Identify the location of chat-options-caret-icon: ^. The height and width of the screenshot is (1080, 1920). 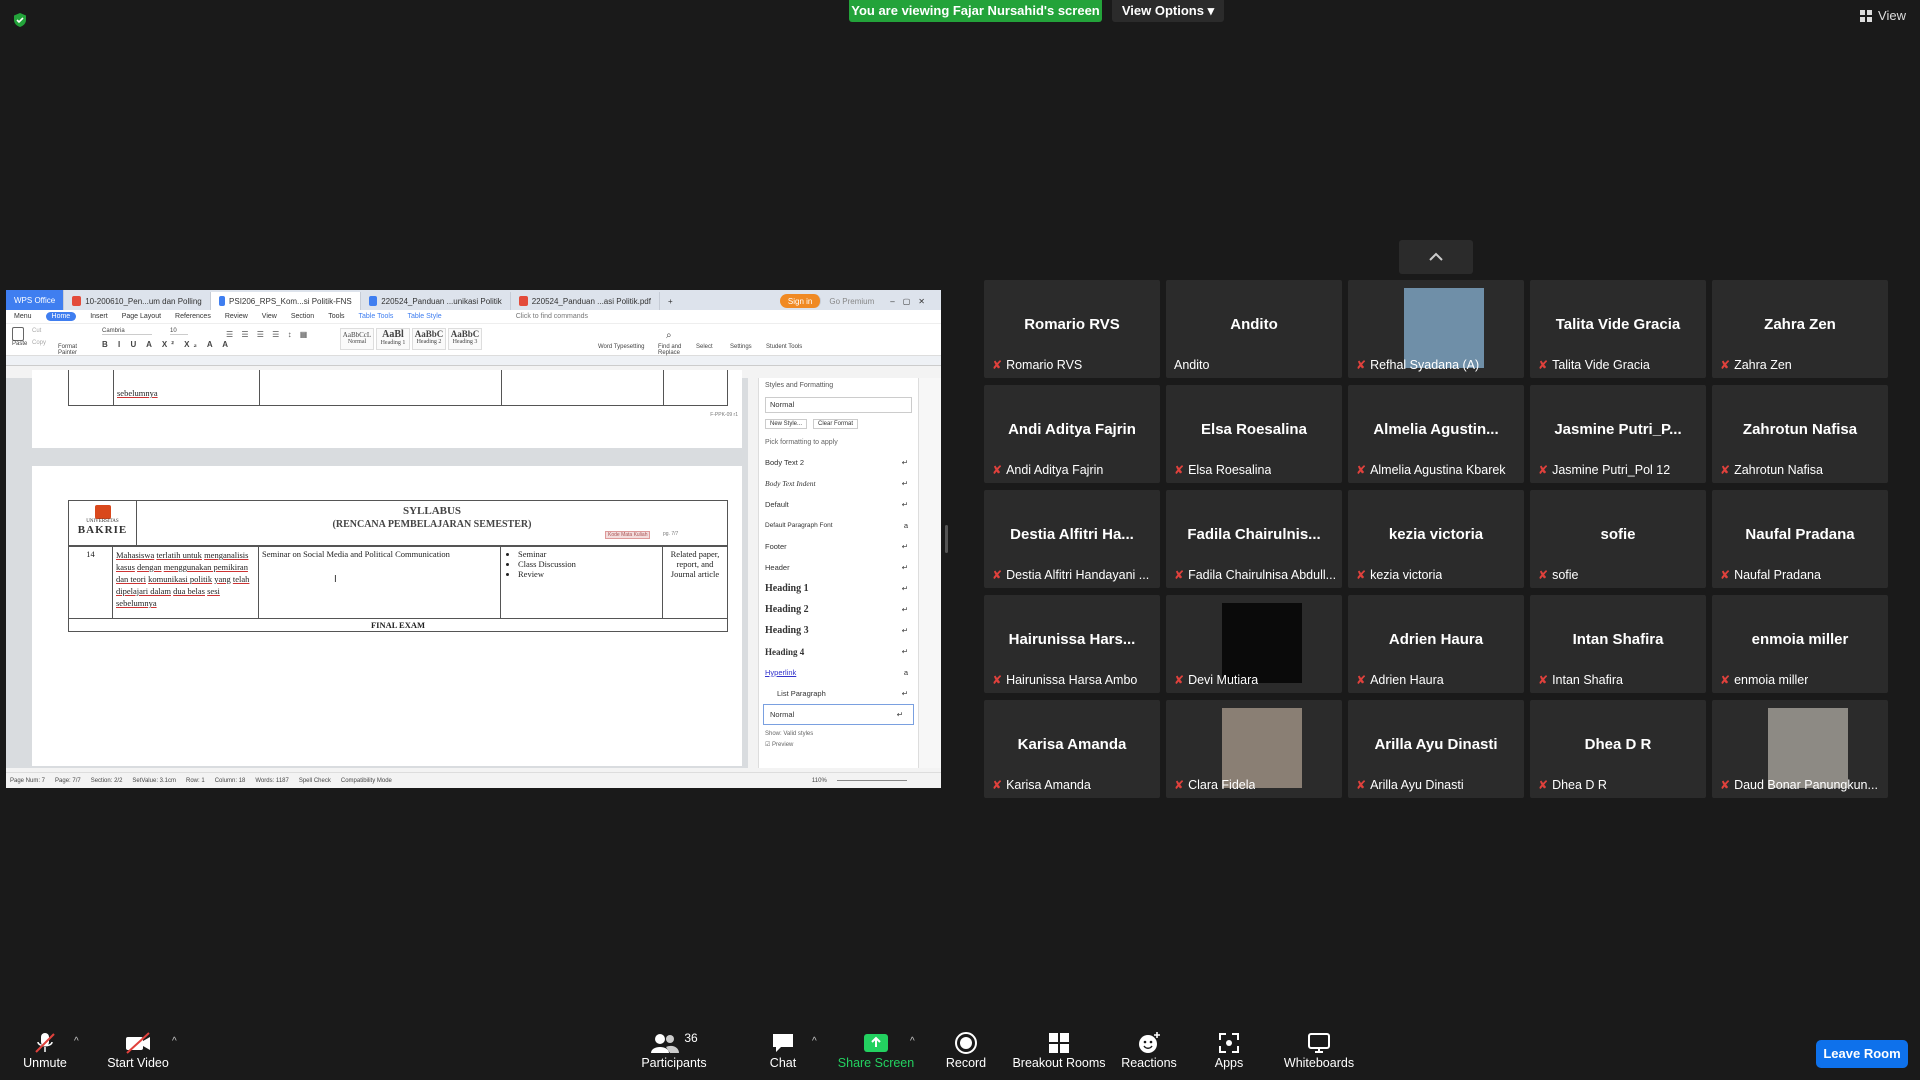
(814, 1041).